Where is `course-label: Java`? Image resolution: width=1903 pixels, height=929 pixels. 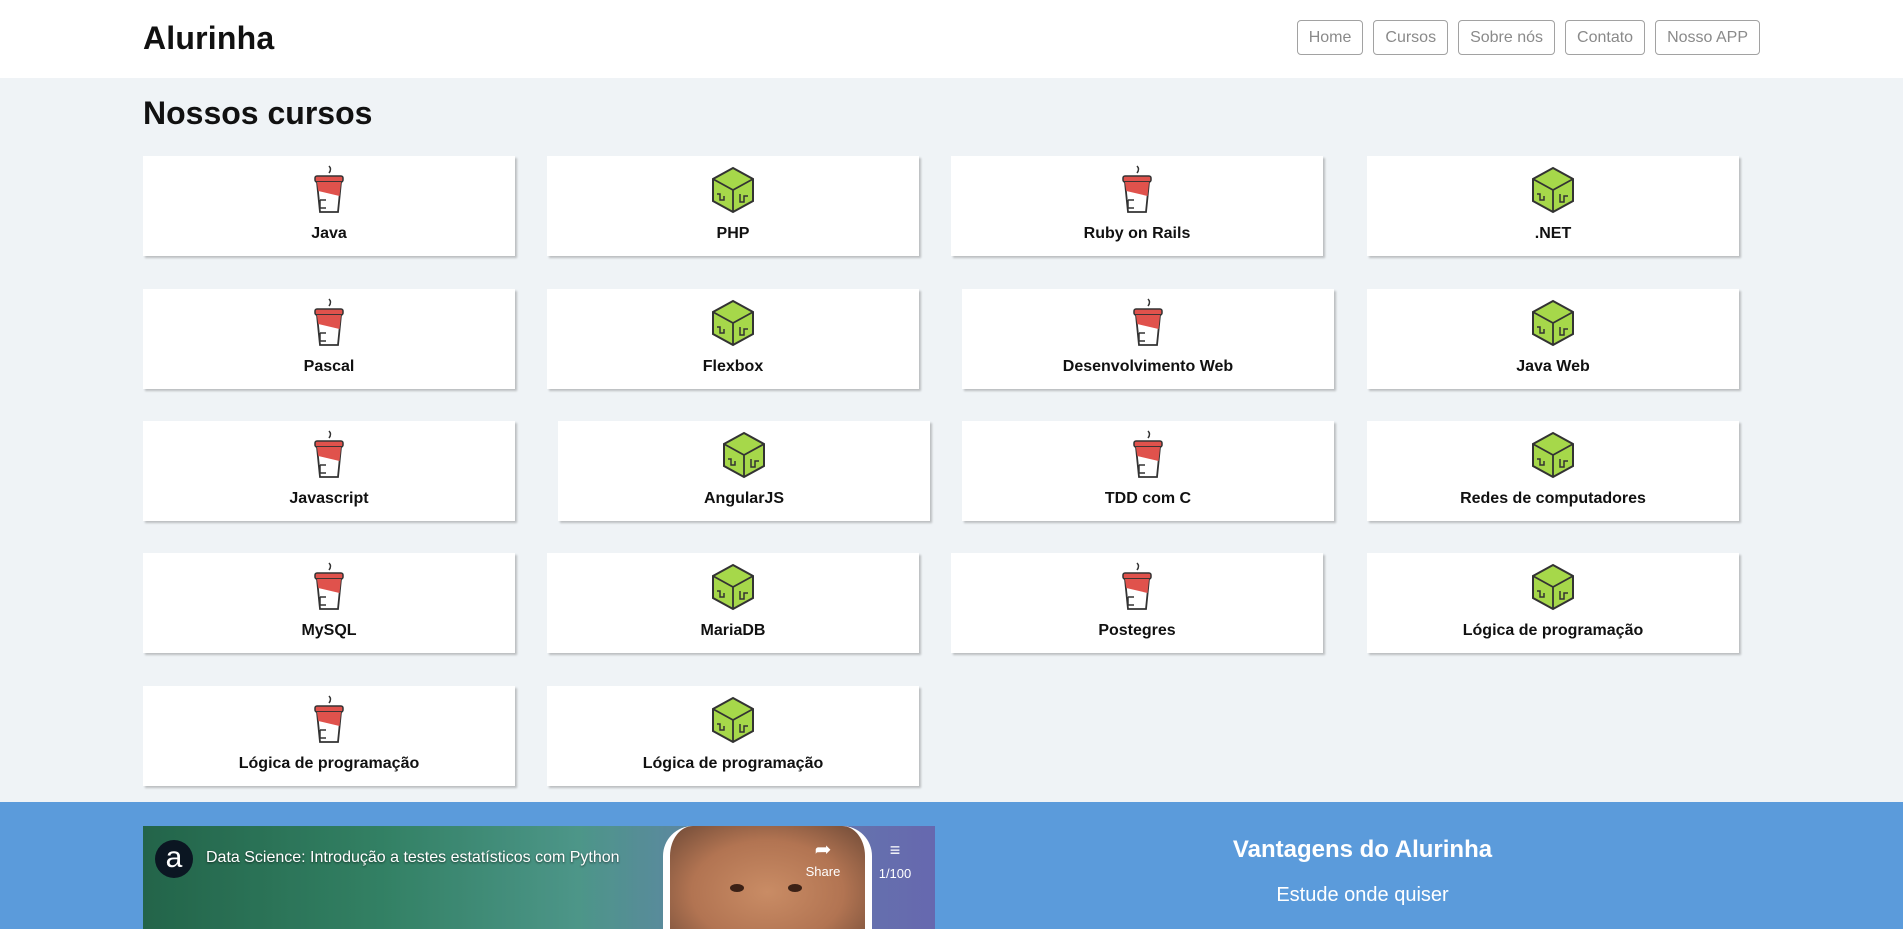
course-label: Java is located at coordinates (329, 233).